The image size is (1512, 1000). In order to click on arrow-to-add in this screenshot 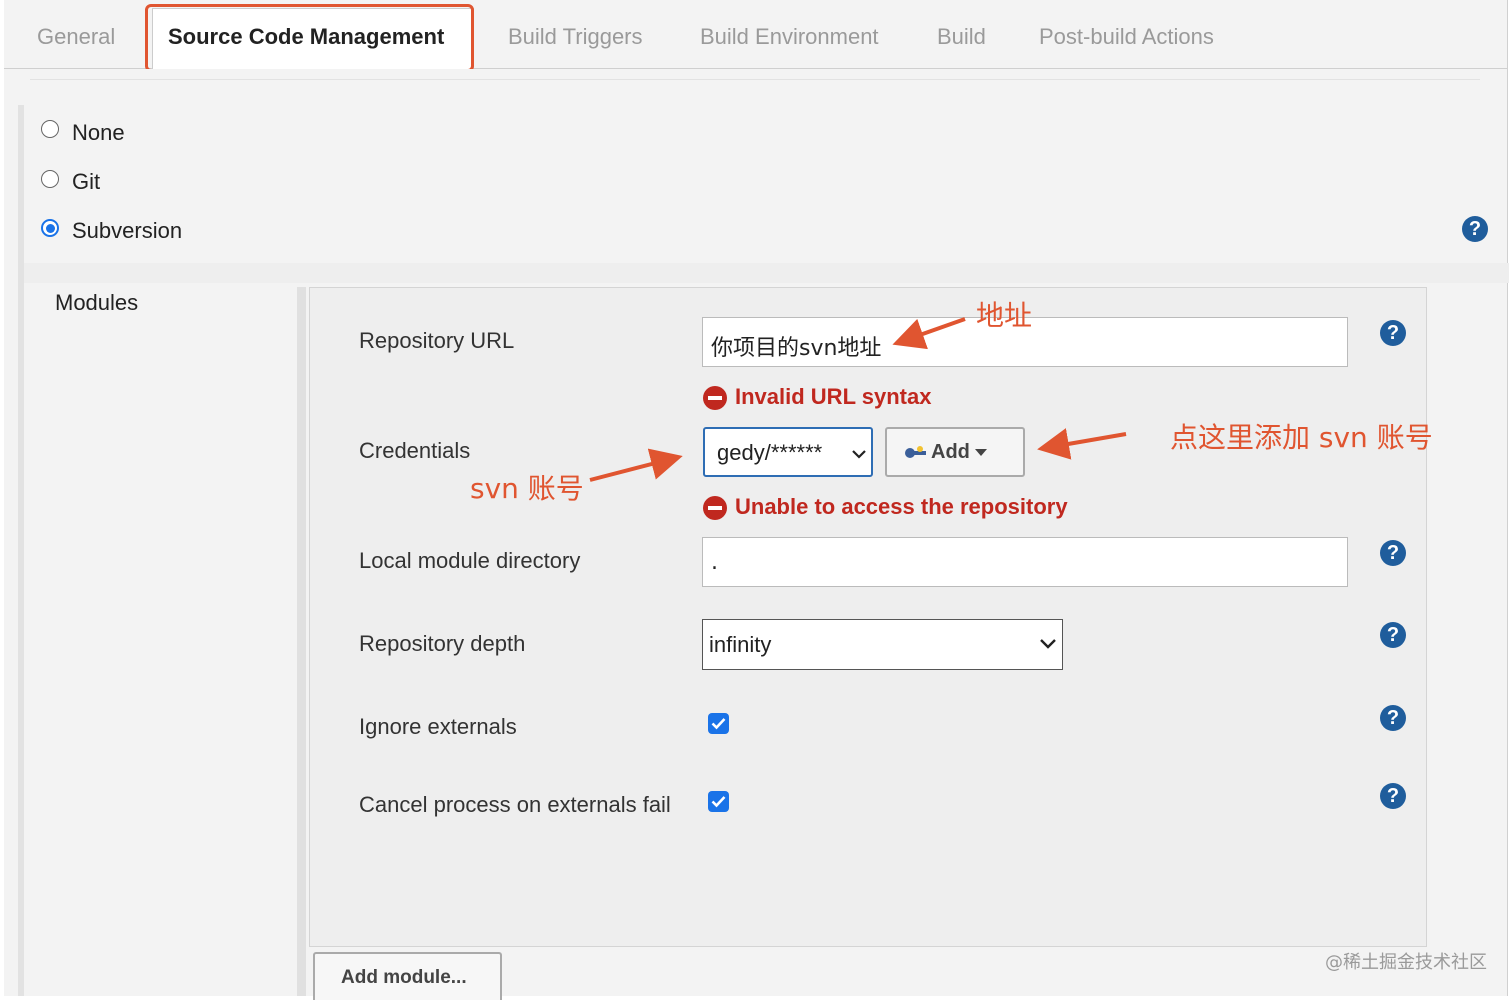, I will do `click(1082, 444)`.